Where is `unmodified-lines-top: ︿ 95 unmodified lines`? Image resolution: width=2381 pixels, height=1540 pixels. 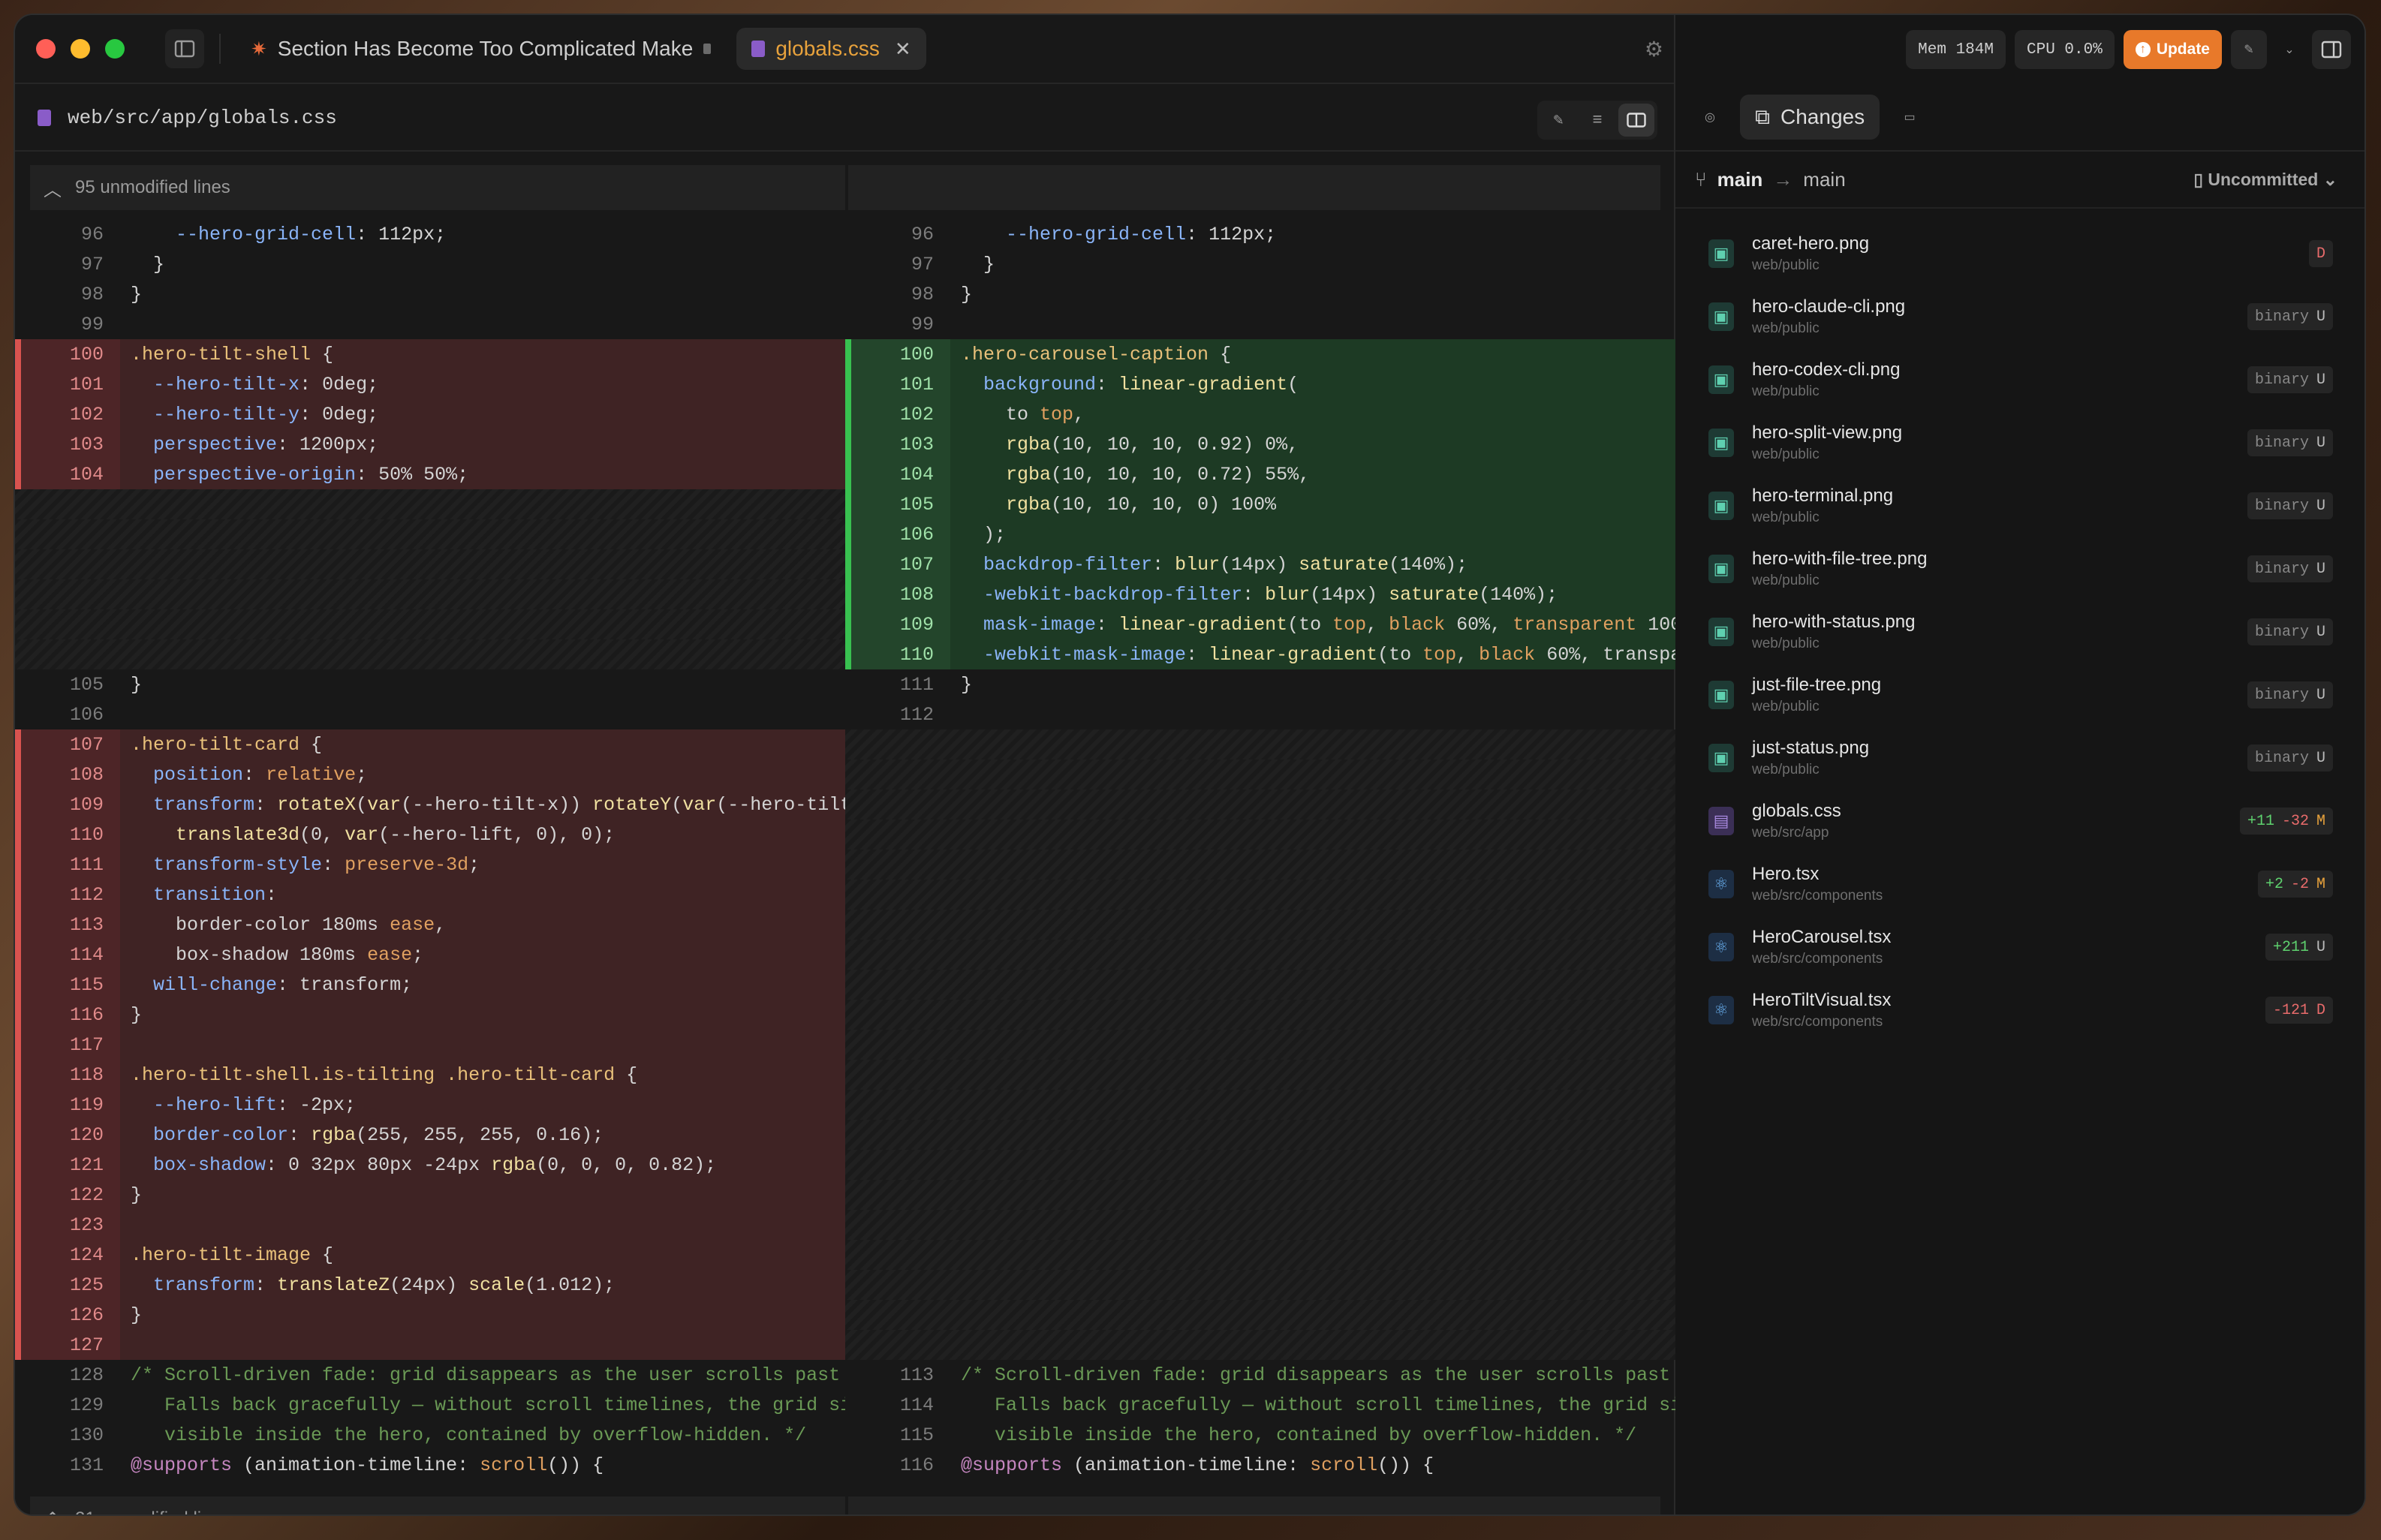 unmodified-lines-top: ︿ 95 unmodified lines is located at coordinates (845, 187).